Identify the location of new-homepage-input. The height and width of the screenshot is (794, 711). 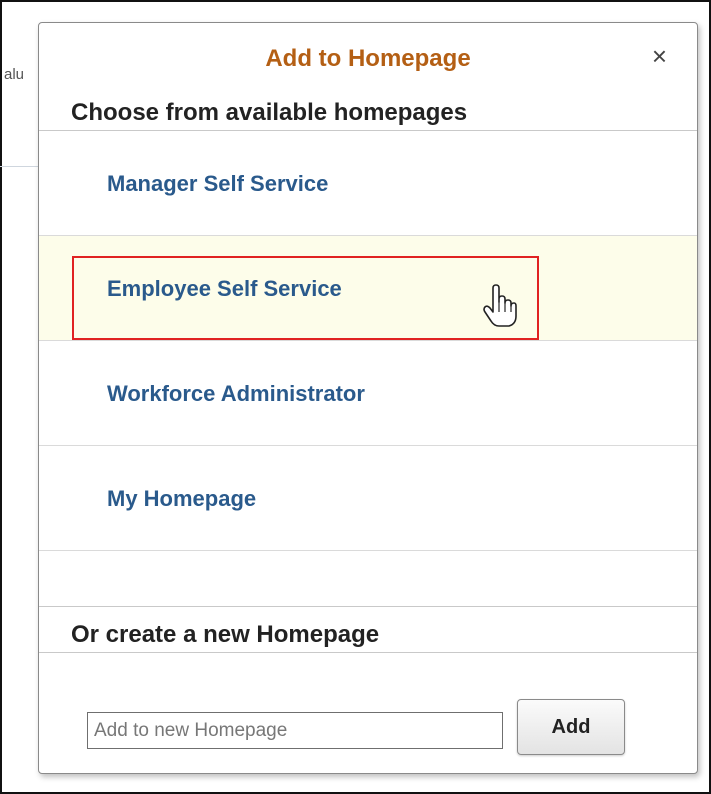
(295, 730).